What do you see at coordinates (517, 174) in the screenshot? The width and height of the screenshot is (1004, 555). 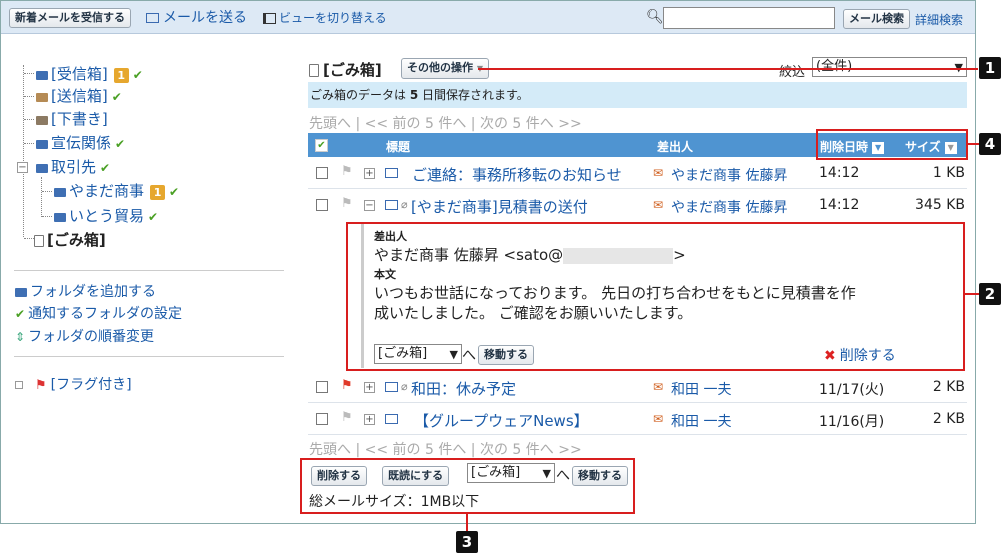 I see `mail-subject: ご連絡：事務所移転のお知らせ` at bounding box center [517, 174].